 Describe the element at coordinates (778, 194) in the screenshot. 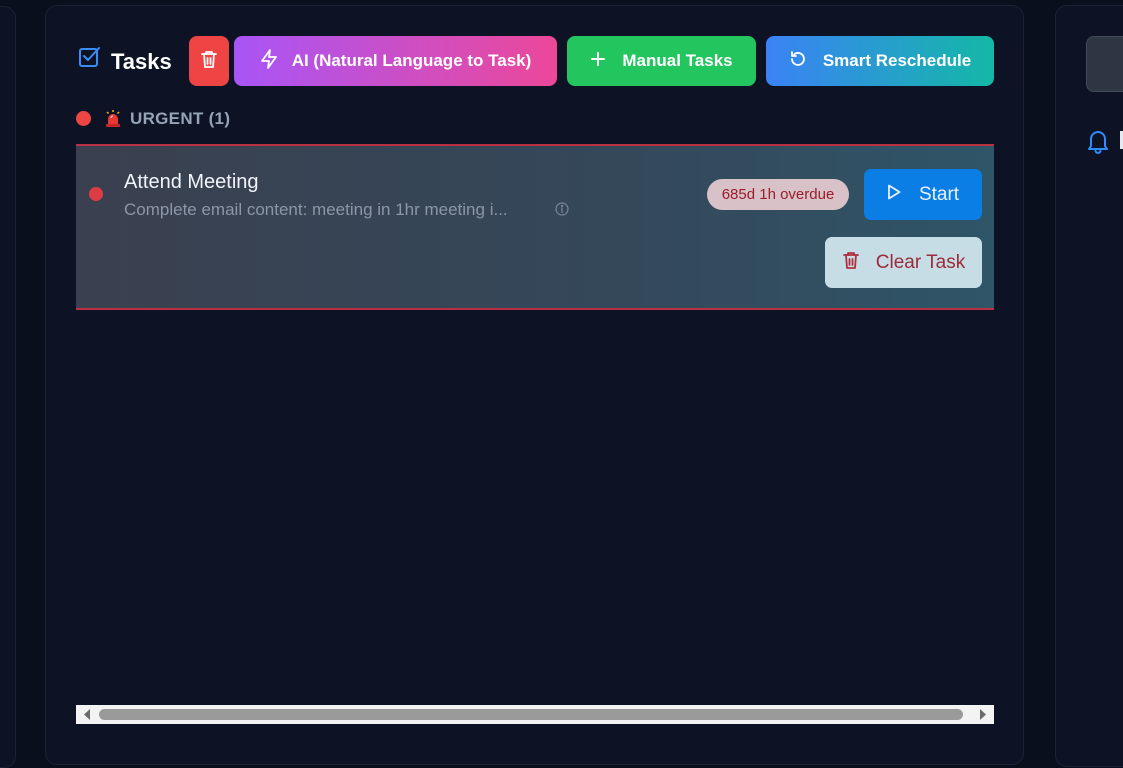

I see `overdue-status-badge: 685d 1h overdue` at that location.